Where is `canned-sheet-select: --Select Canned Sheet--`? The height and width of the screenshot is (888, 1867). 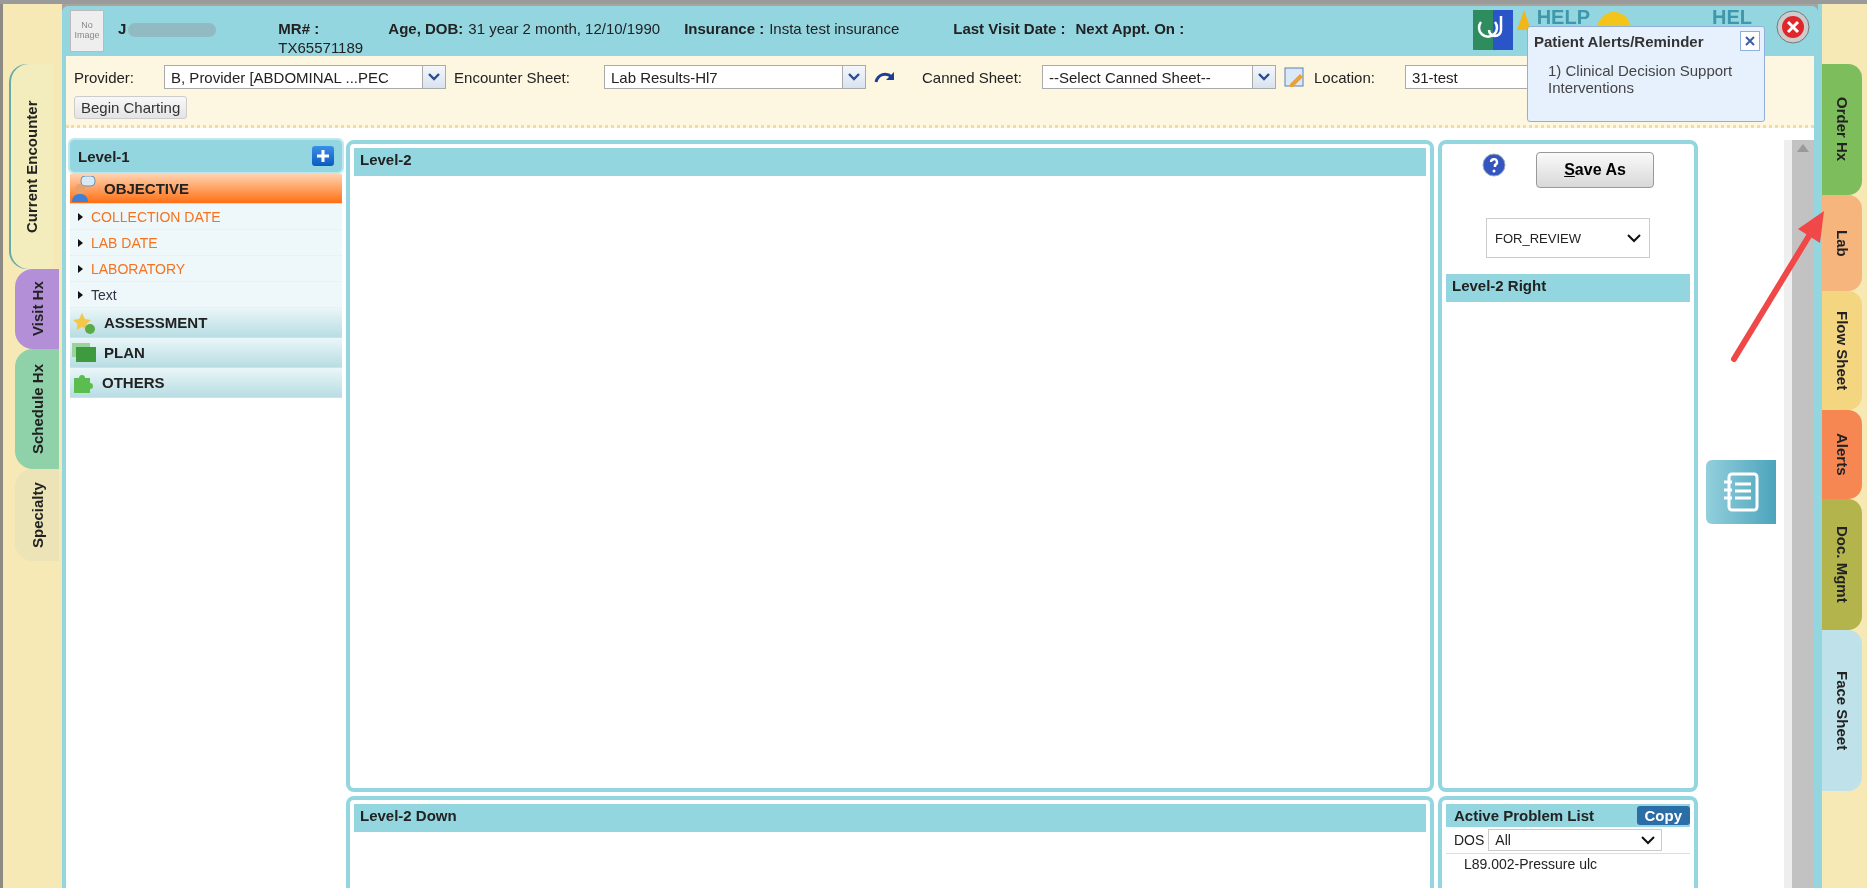
canned-sheet-select: --Select Canned Sheet-- is located at coordinates (1159, 77).